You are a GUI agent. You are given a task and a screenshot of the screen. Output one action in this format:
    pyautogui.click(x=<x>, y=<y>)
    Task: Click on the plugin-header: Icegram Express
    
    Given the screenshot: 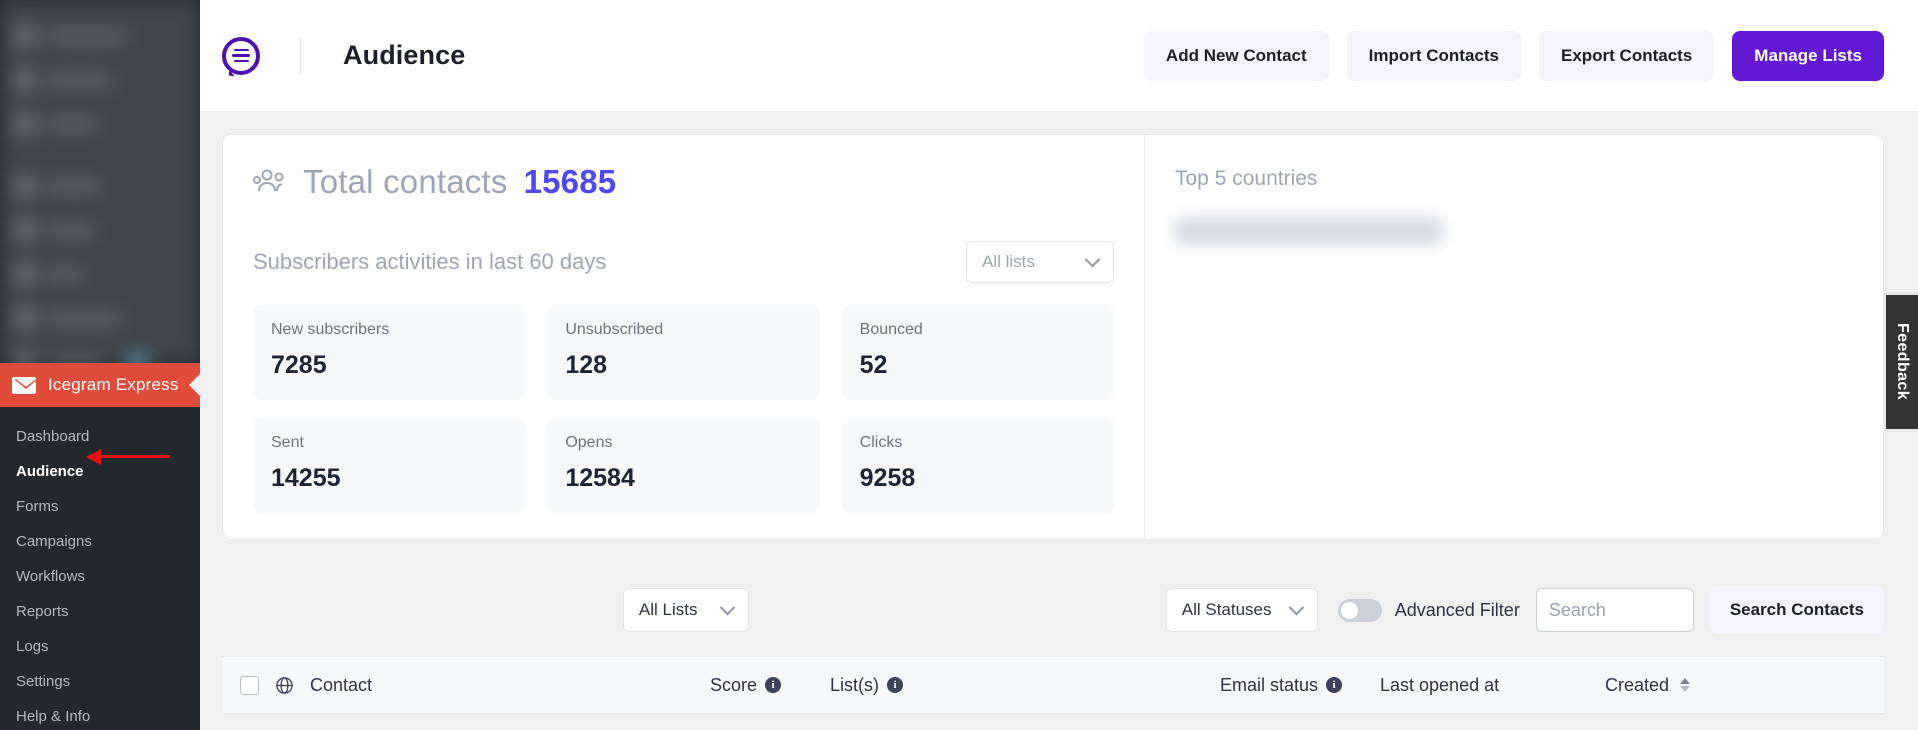 What is the action you would take?
    pyautogui.click(x=100, y=385)
    